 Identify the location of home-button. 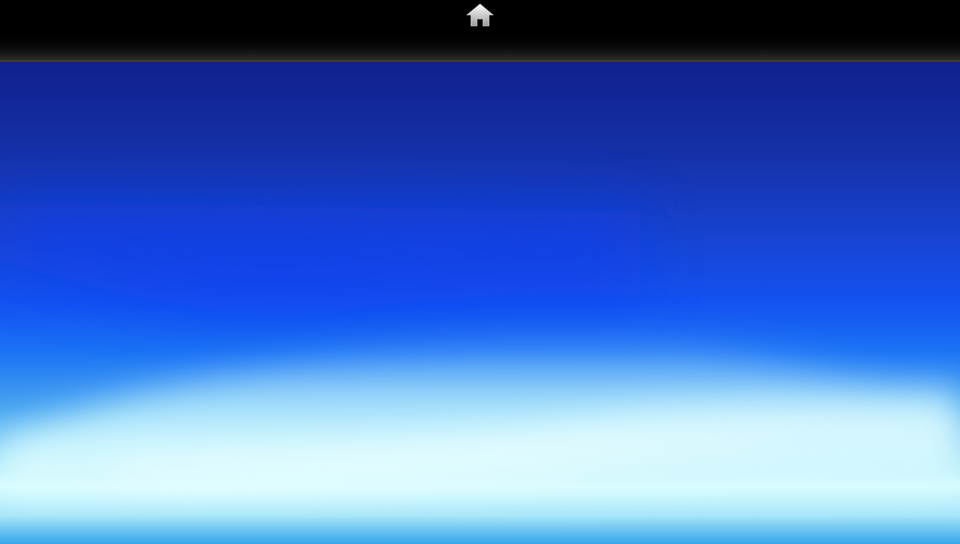
(480, 15).